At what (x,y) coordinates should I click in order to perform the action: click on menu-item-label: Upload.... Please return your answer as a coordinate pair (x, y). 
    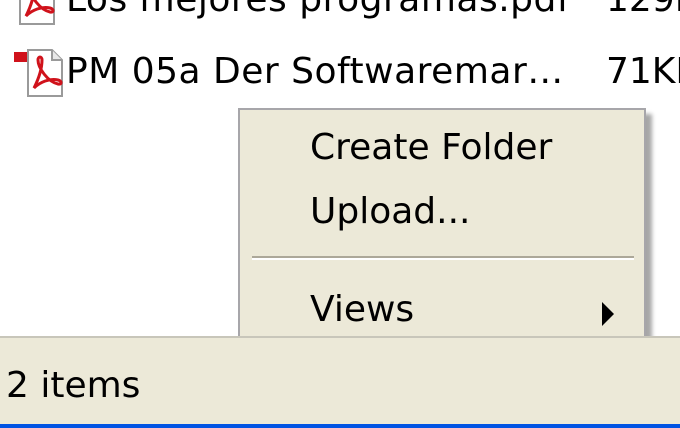
    Looking at the image, I should click on (390, 211).